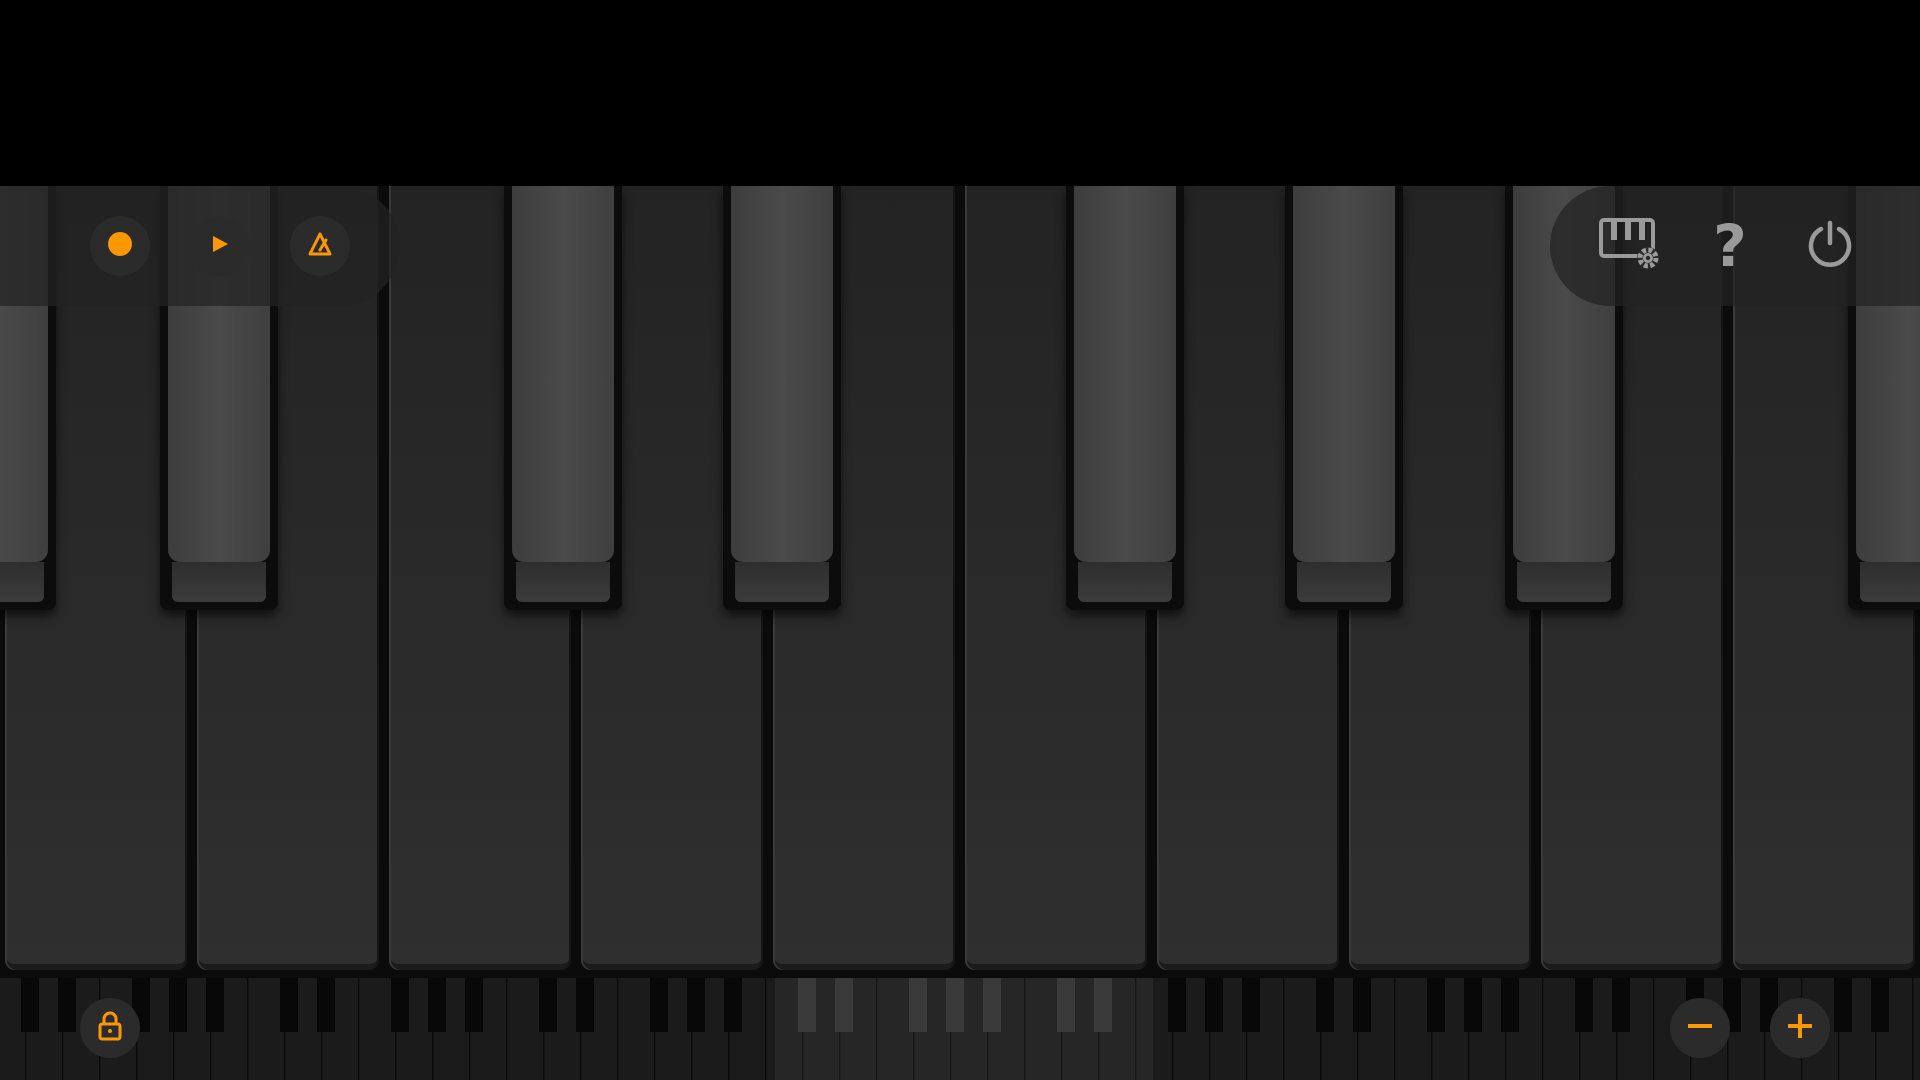 This screenshot has width=1920, height=1080. I want to click on zoom-in-button, so click(1800, 1028).